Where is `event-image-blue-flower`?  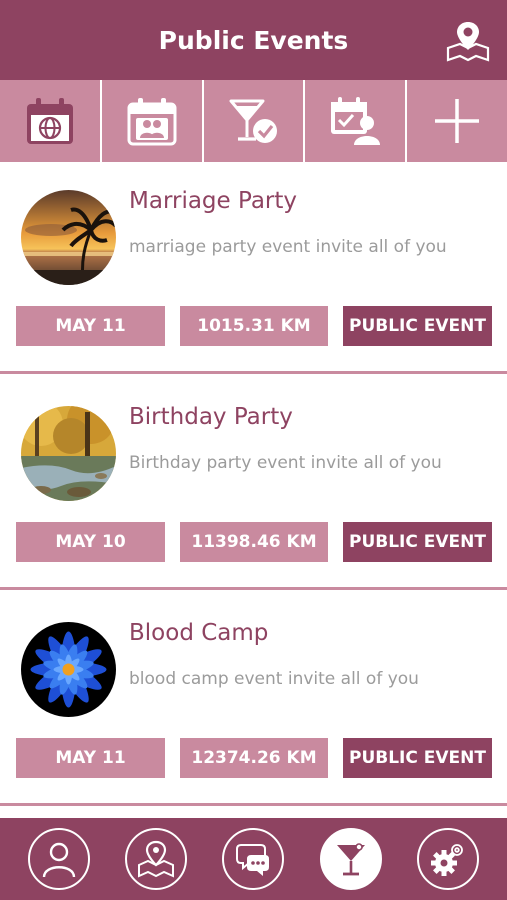 event-image-blue-flower is located at coordinates (68, 669).